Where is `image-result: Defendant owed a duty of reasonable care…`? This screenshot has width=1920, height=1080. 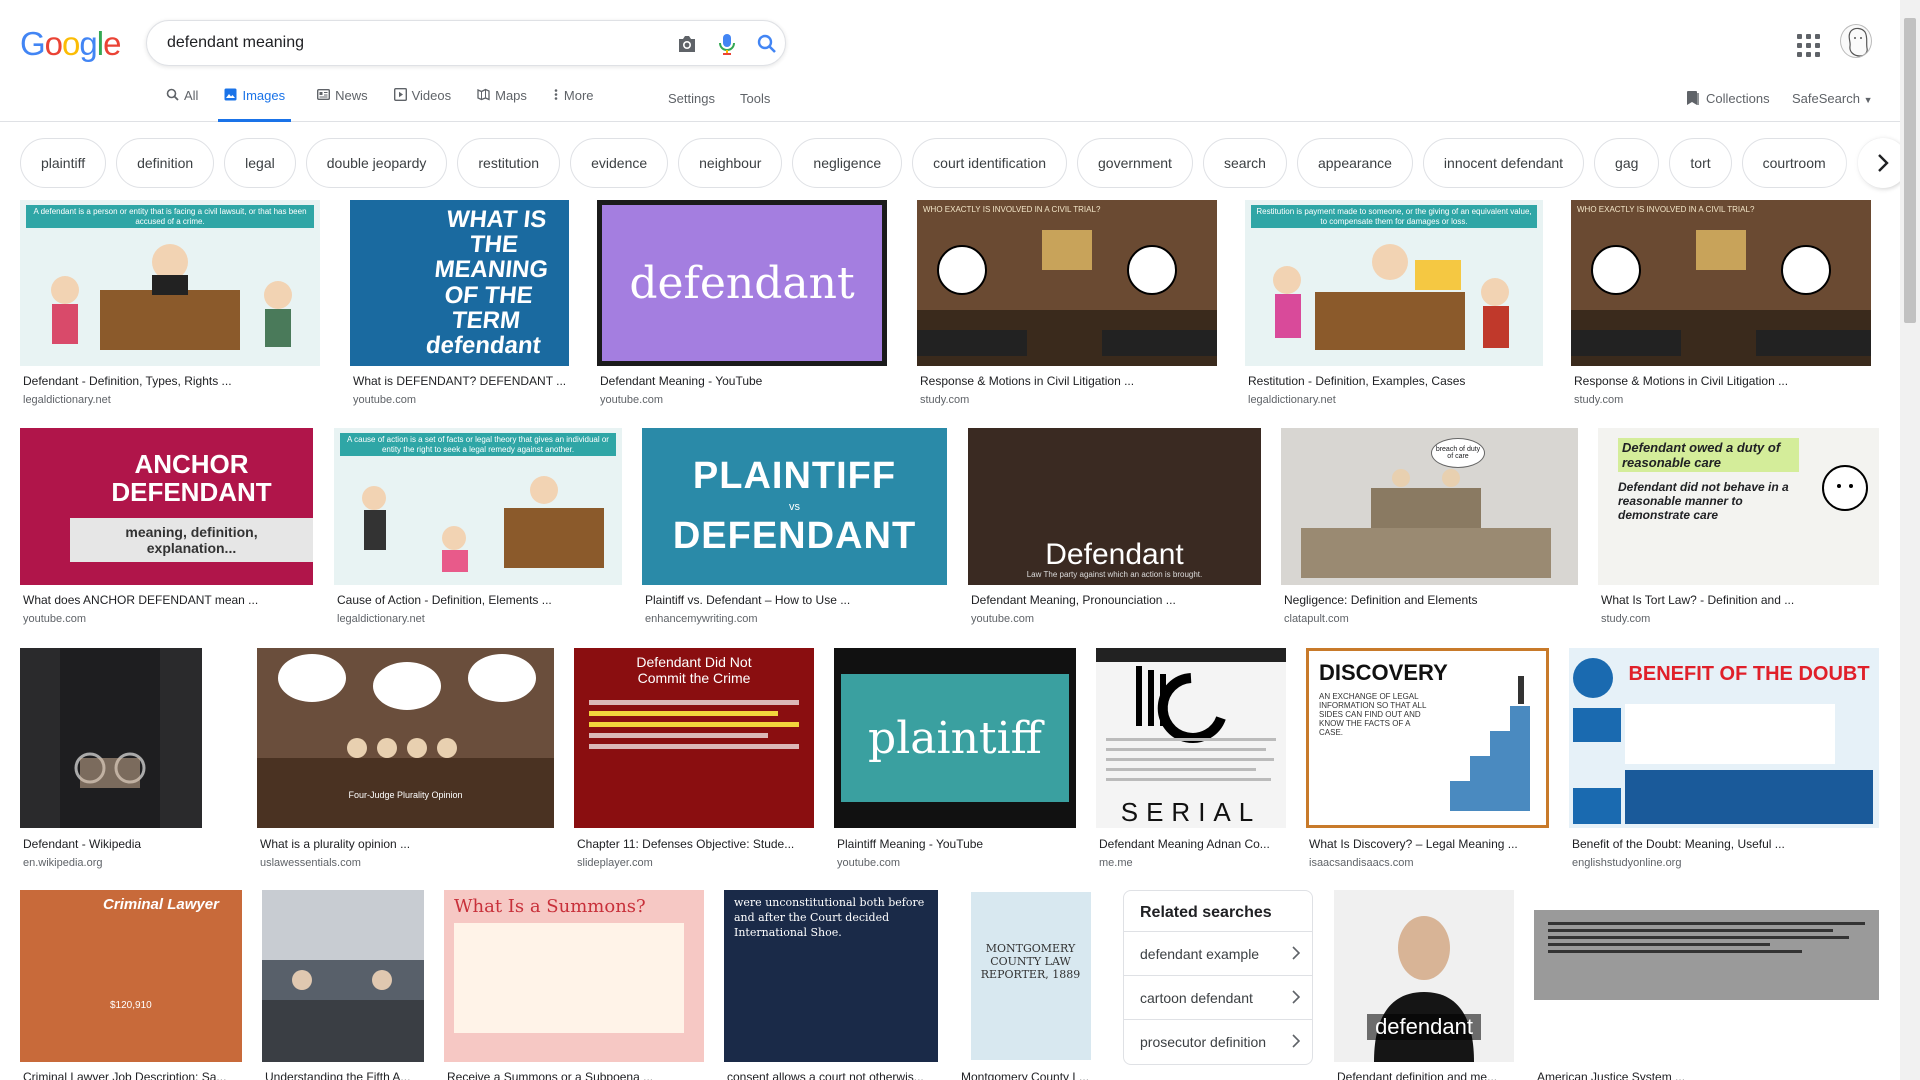 image-result: Defendant owed a duty of reasonable care… is located at coordinates (1738, 528).